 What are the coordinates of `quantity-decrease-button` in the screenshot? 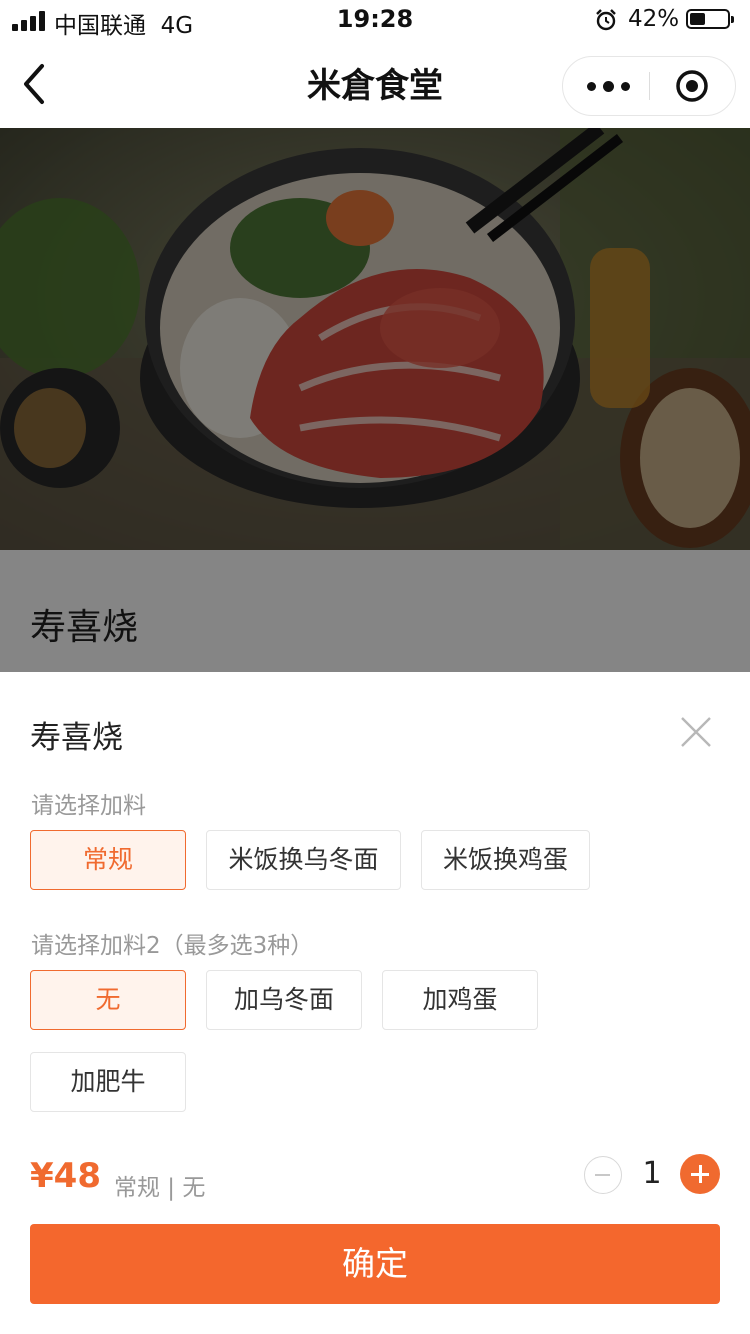 It's located at (603, 1175).